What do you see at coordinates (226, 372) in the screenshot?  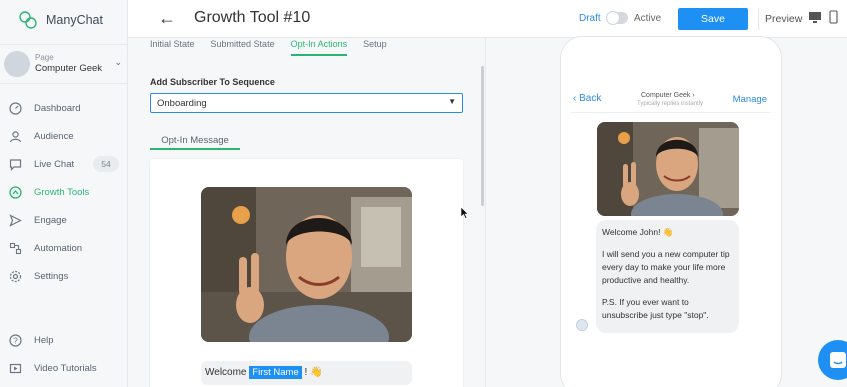 I see `welcome-prefix: Welcome` at bounding box center [226, 372].